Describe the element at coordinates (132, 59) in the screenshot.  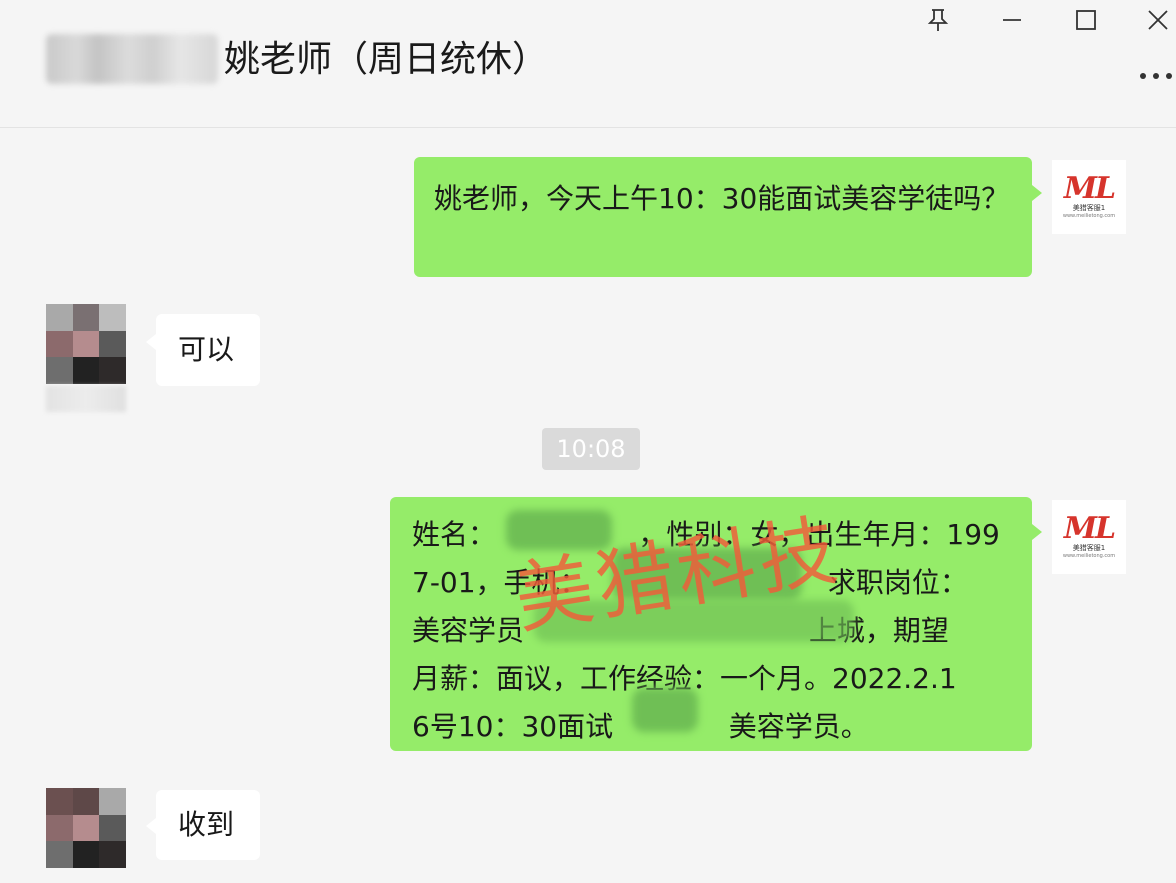
I see `redacted-contact-avatar` at that location.